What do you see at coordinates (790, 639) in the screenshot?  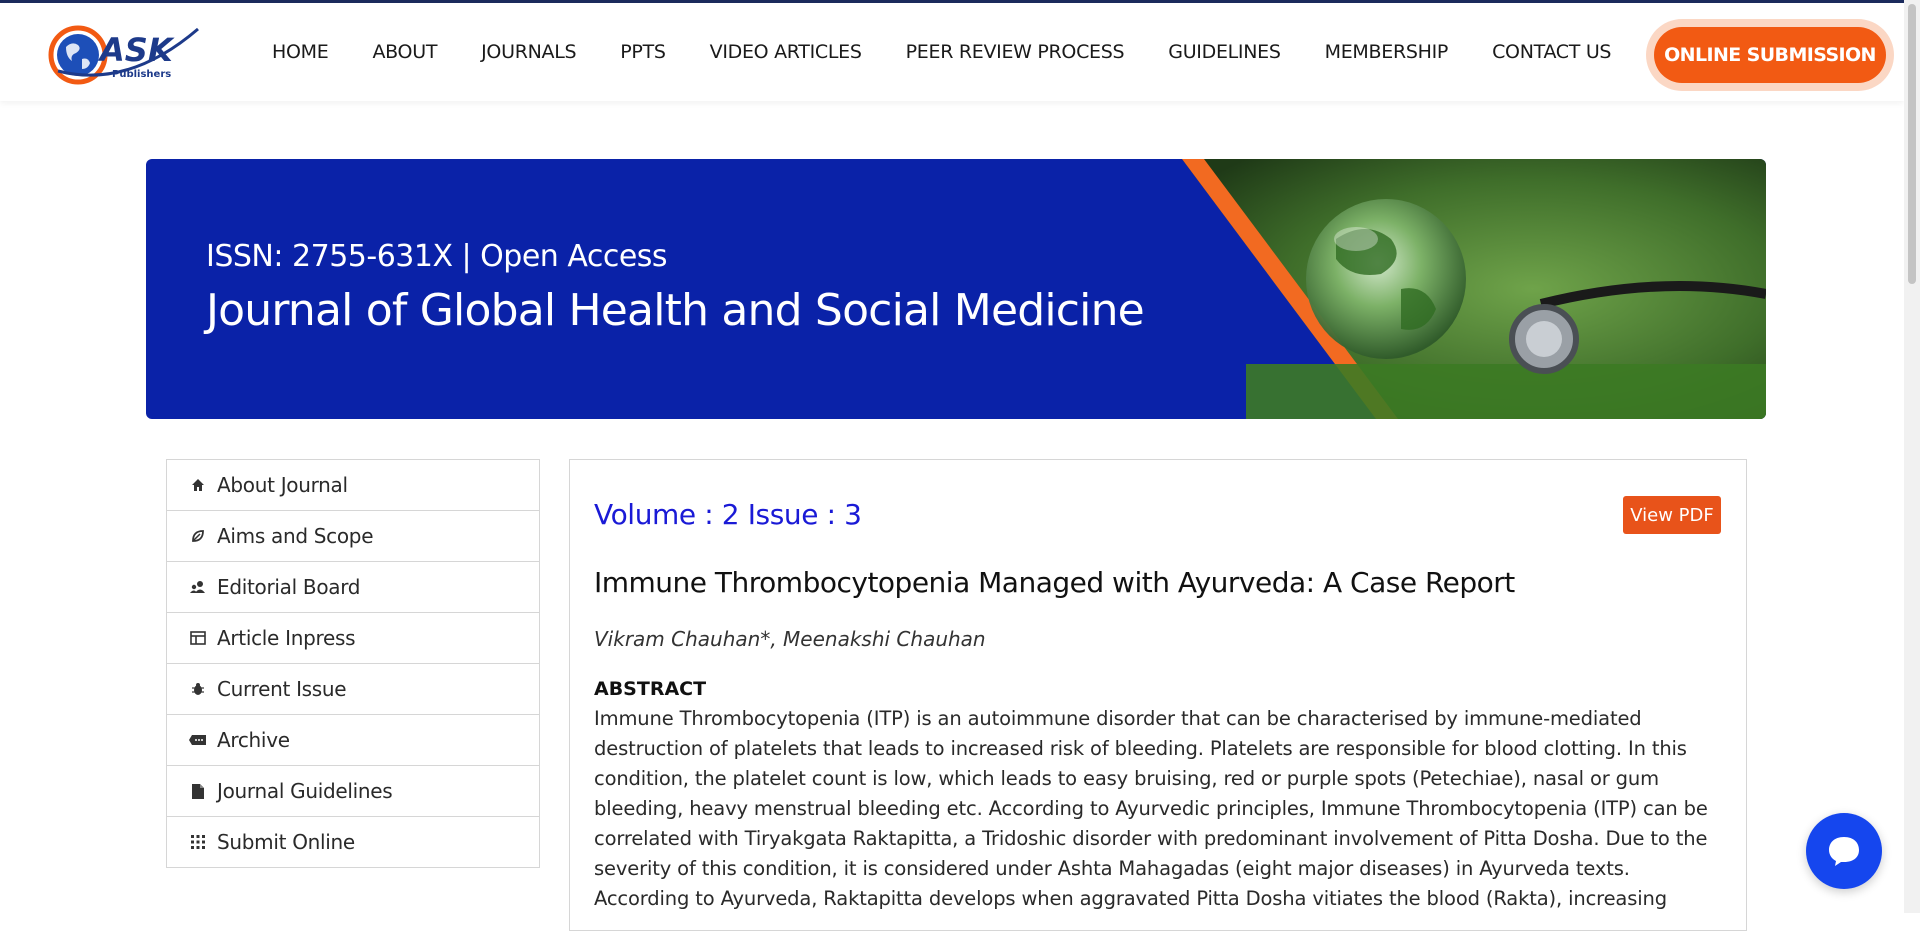 I see `article-authors: Vikram Chauhan*, Meenakshi Chauhan` at bounding box center [790, 639].